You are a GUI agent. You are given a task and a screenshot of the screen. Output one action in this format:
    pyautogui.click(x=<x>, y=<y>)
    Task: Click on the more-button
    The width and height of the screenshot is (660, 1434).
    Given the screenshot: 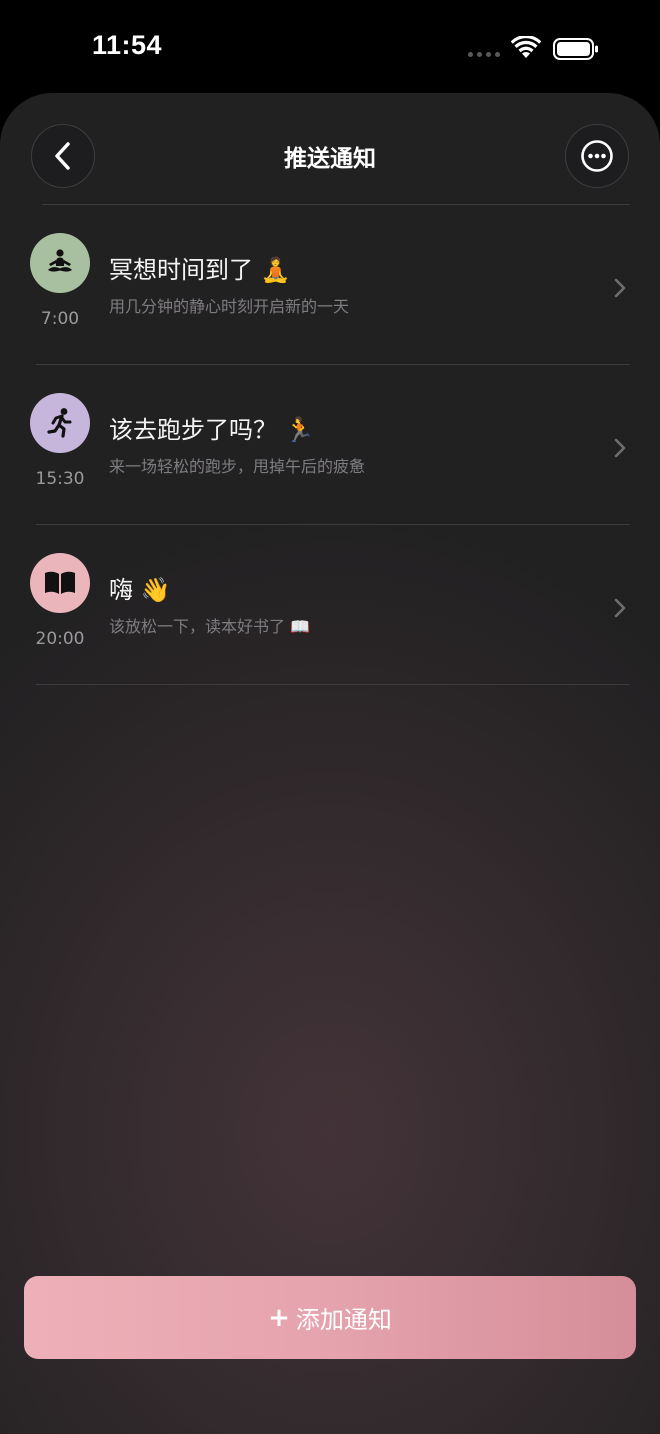 What is the action you would take?
    pyautogui.click(x=597, y=156)
    